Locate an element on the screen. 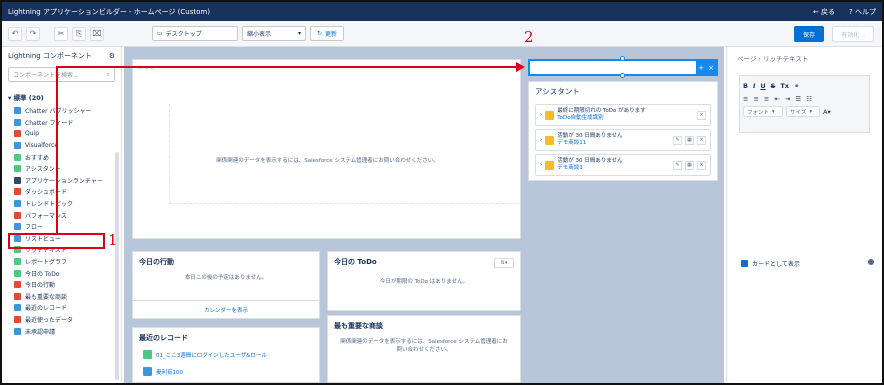 This screenshot has height=385, width=884. component-label: Chatter パブリッシャー is located at coordinates (58, 112).